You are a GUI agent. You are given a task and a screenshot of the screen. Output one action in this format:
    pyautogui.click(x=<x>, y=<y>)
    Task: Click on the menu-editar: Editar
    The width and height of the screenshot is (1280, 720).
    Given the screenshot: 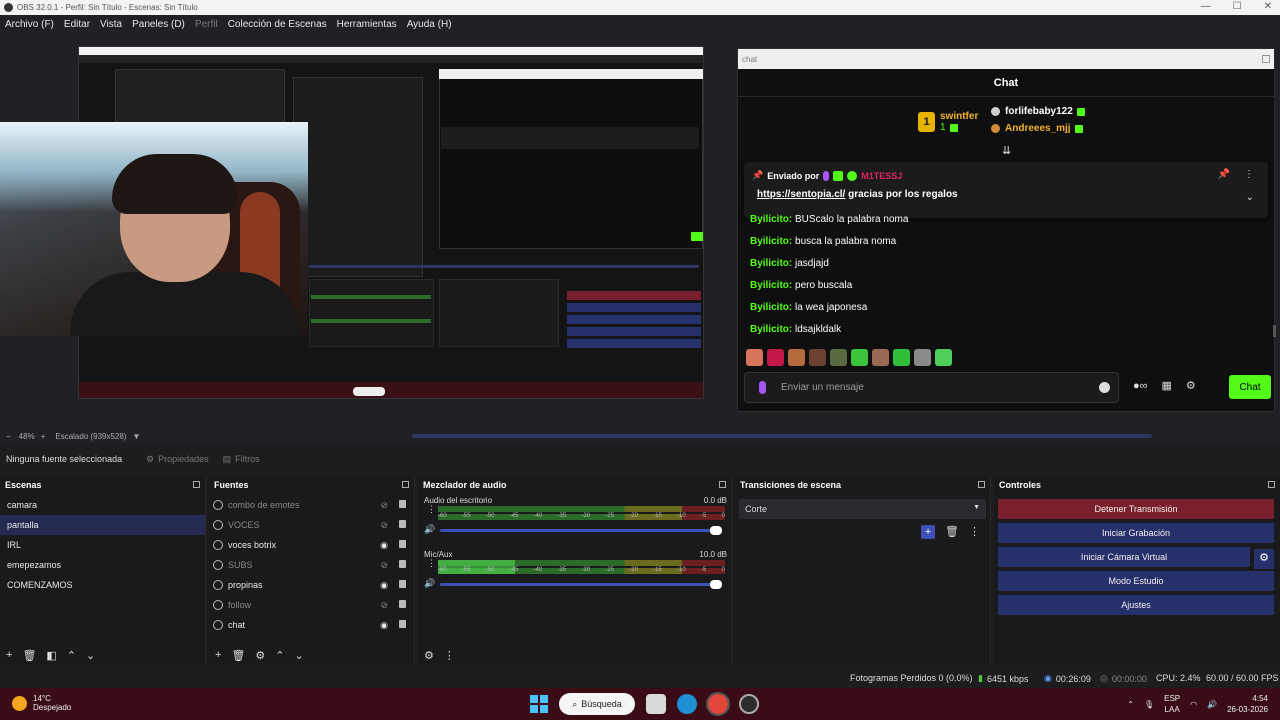 What is the action you would take?
    pyautogui.click(x=77, y=24)
    